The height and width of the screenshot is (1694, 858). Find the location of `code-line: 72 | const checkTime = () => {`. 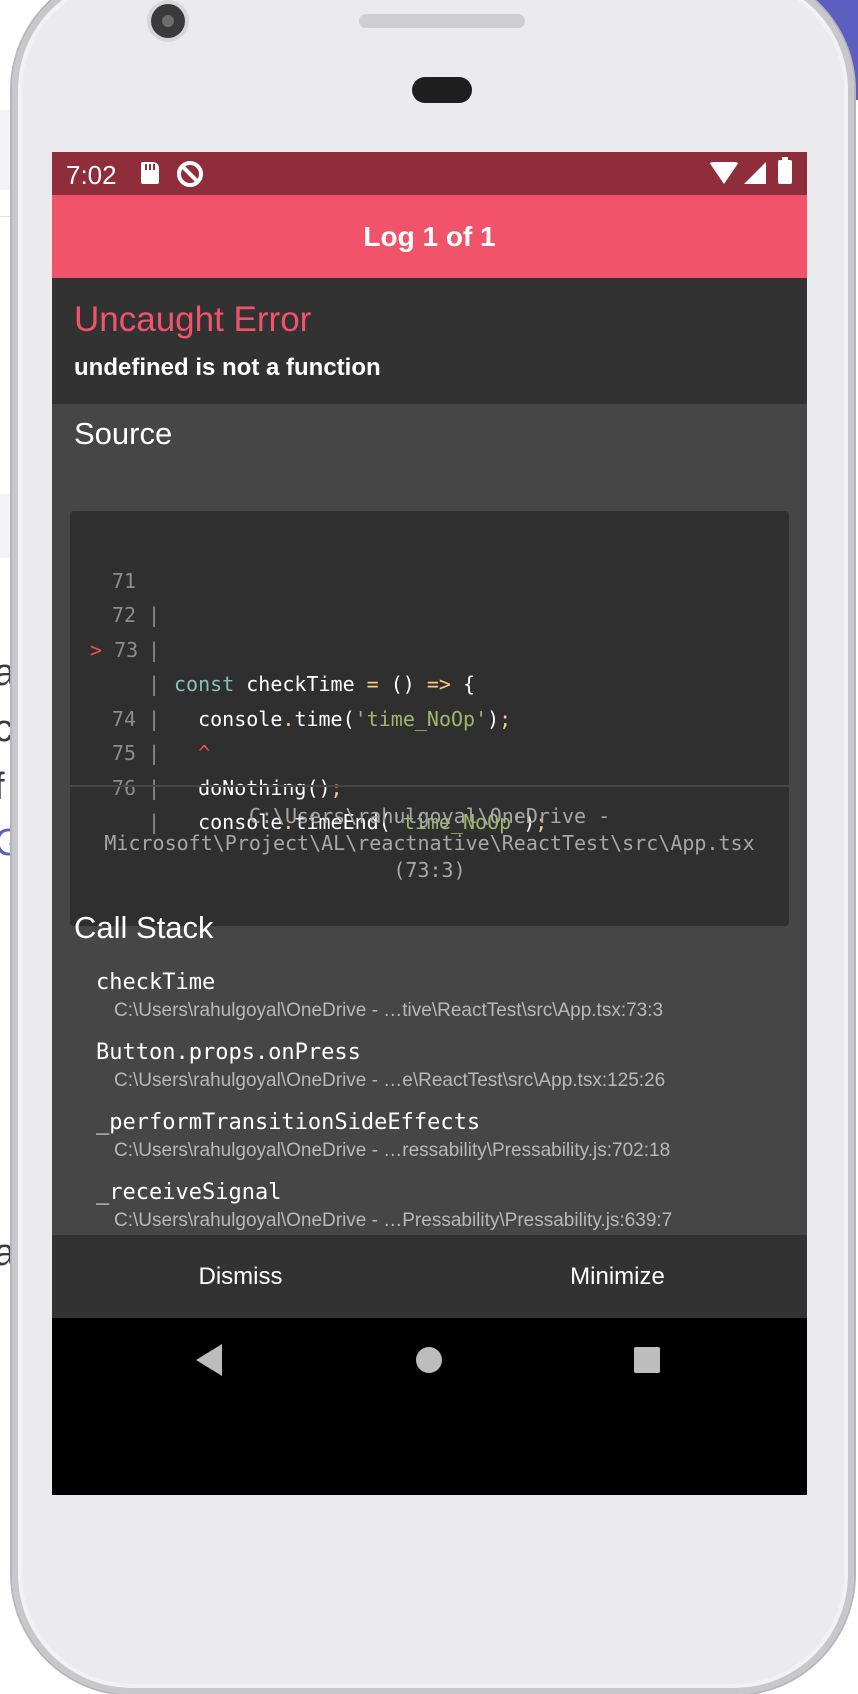

code-line: 72 | const checkTime = () => { is located at coordinates (429, 630).